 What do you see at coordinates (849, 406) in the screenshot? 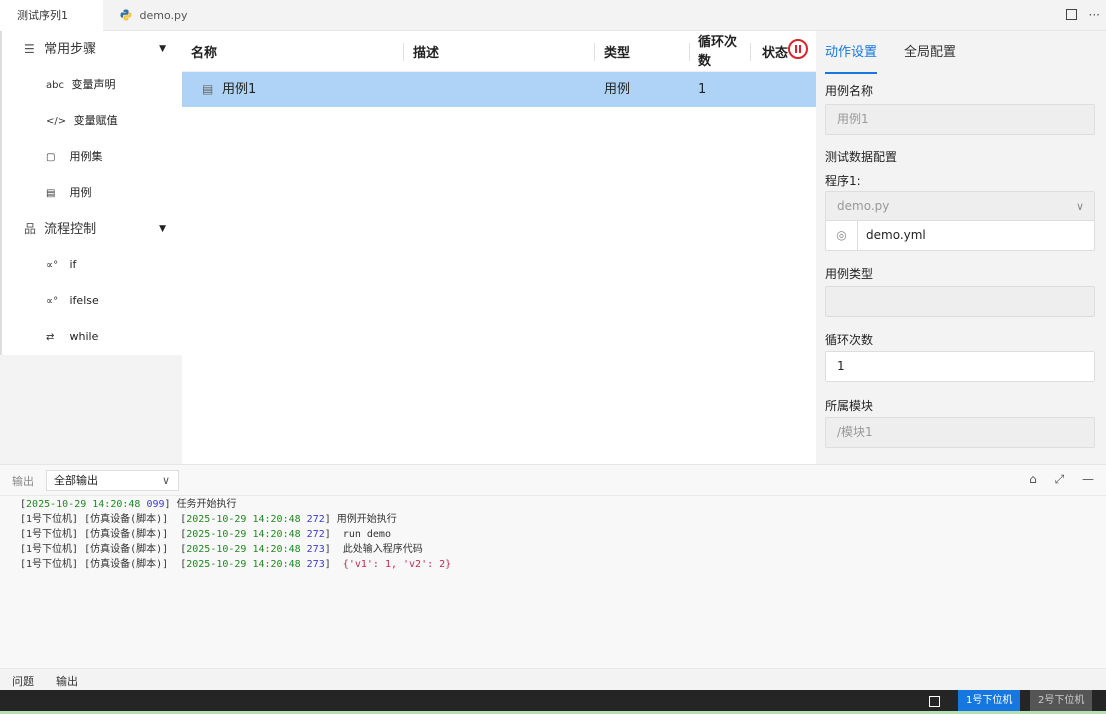
I see `module-label: 所属模块` at bounding box center [849, 406].